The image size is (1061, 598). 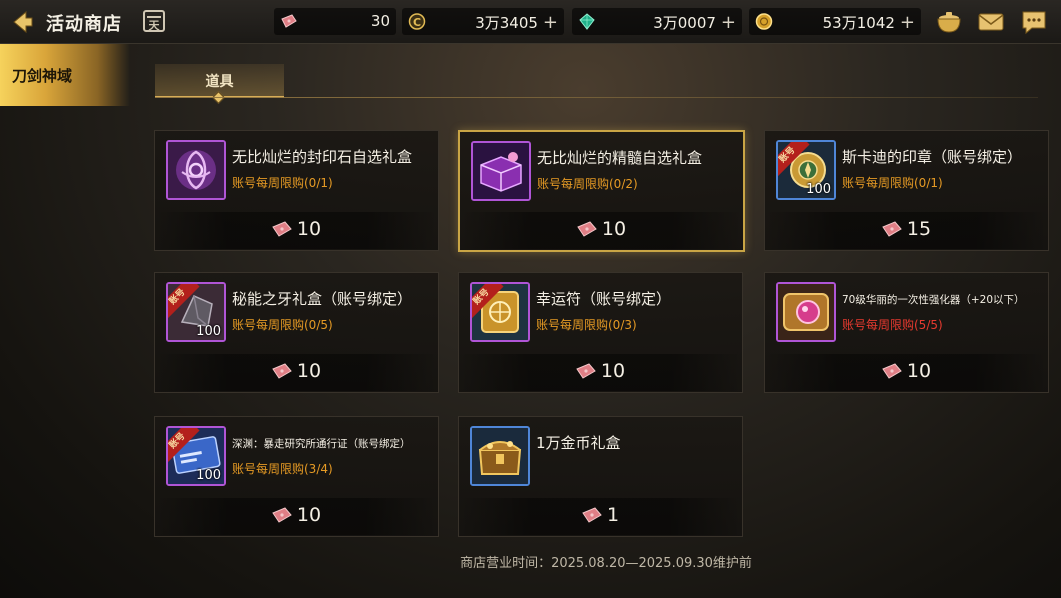 What do you see at coordinates (506, 23) in the screenshot?
I see `coin-c-count: 3万3405` at bounding box center [506, 23].